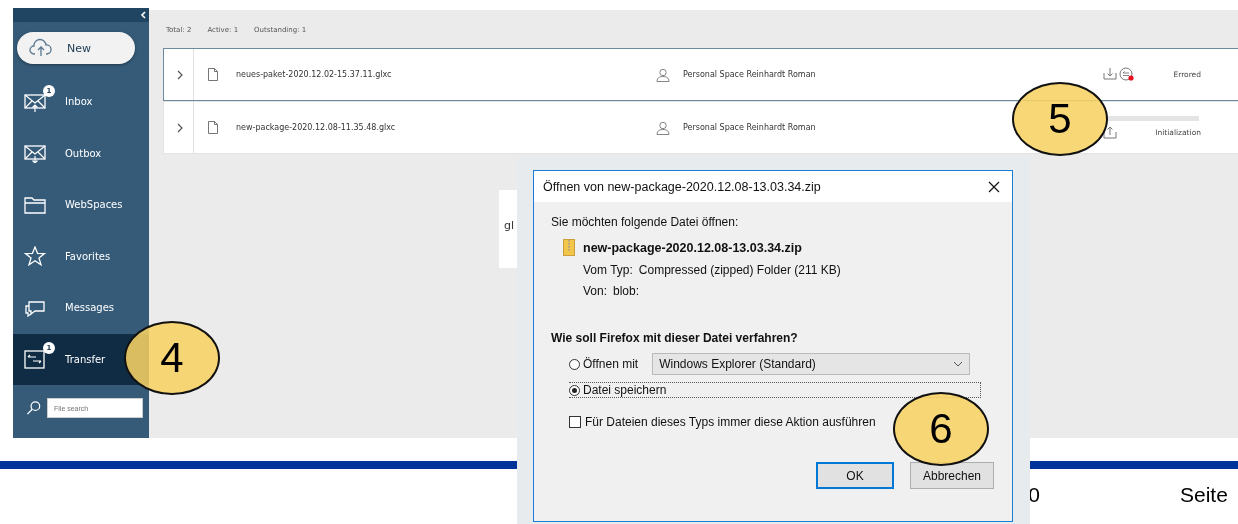  What do you see at coordinates (35, 101) in the screenshot?
I see `mail-arrow-up-icon` at bounding box center [35, 101].